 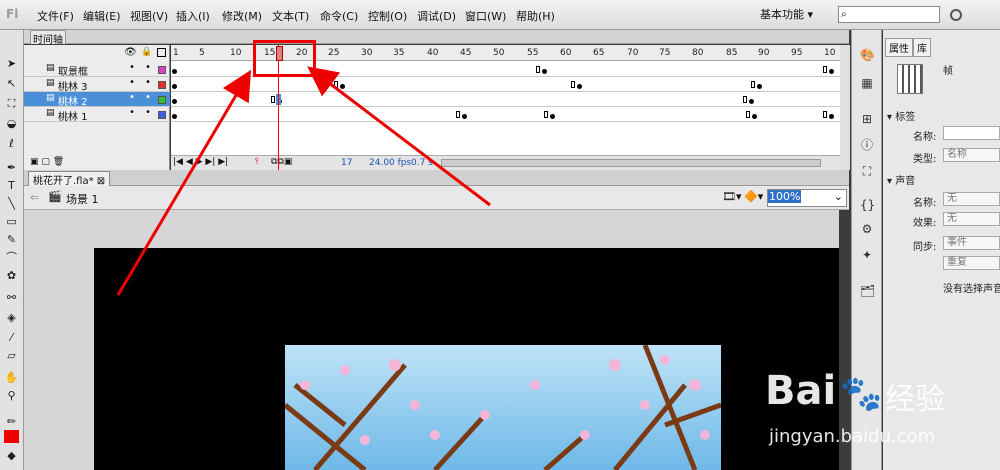 I want to click on watermark-brand2: 经验, so click(x=915, y=399).